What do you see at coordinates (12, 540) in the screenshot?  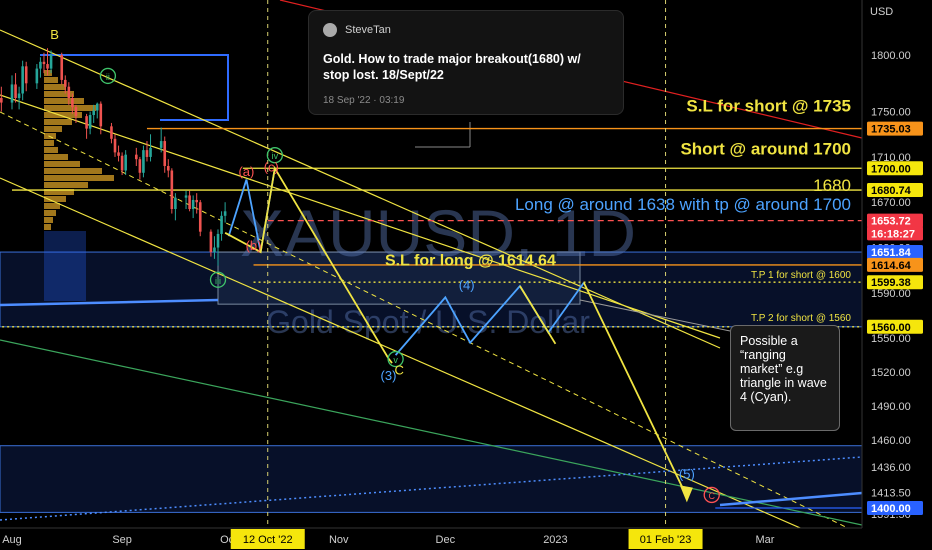 I see `time-tick-label: Aug` at bounding box center [12, 540].